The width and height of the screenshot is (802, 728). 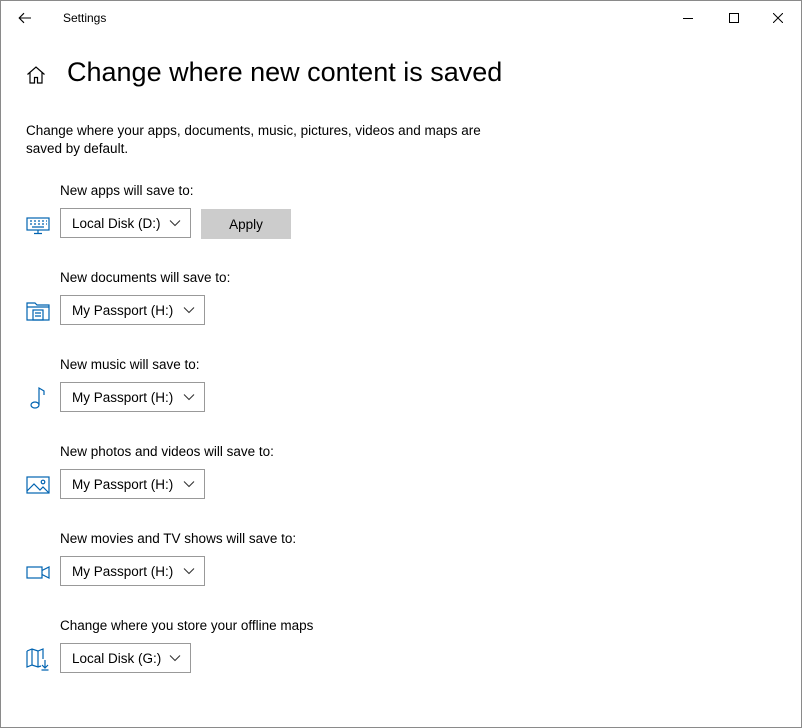 What do you see at coordinates (123, 397) in the screenshot?
I see `music-location-value: My Passport (H:)` at bounding box center [123, 397].